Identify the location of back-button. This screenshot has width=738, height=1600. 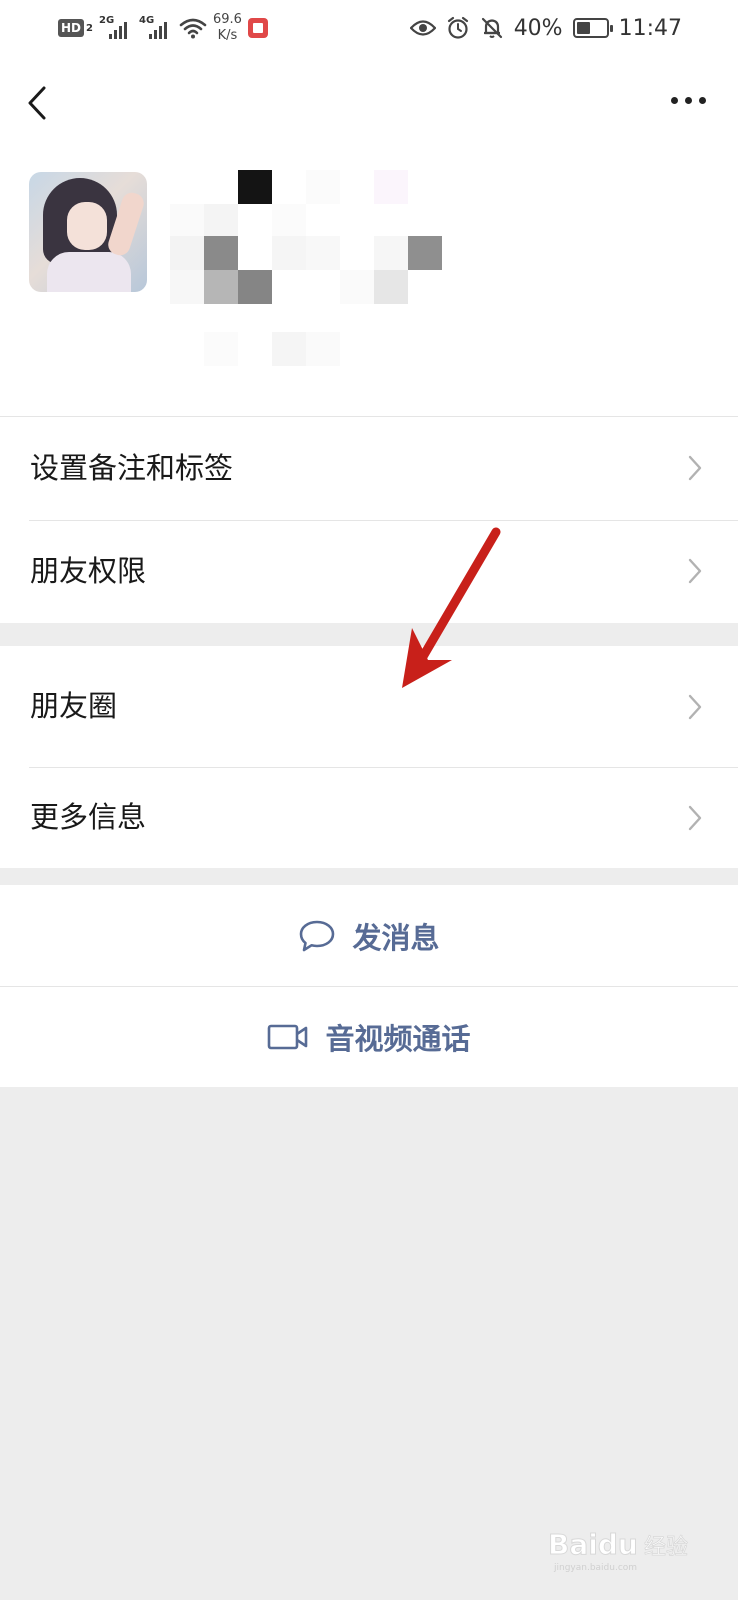
(42, 100).